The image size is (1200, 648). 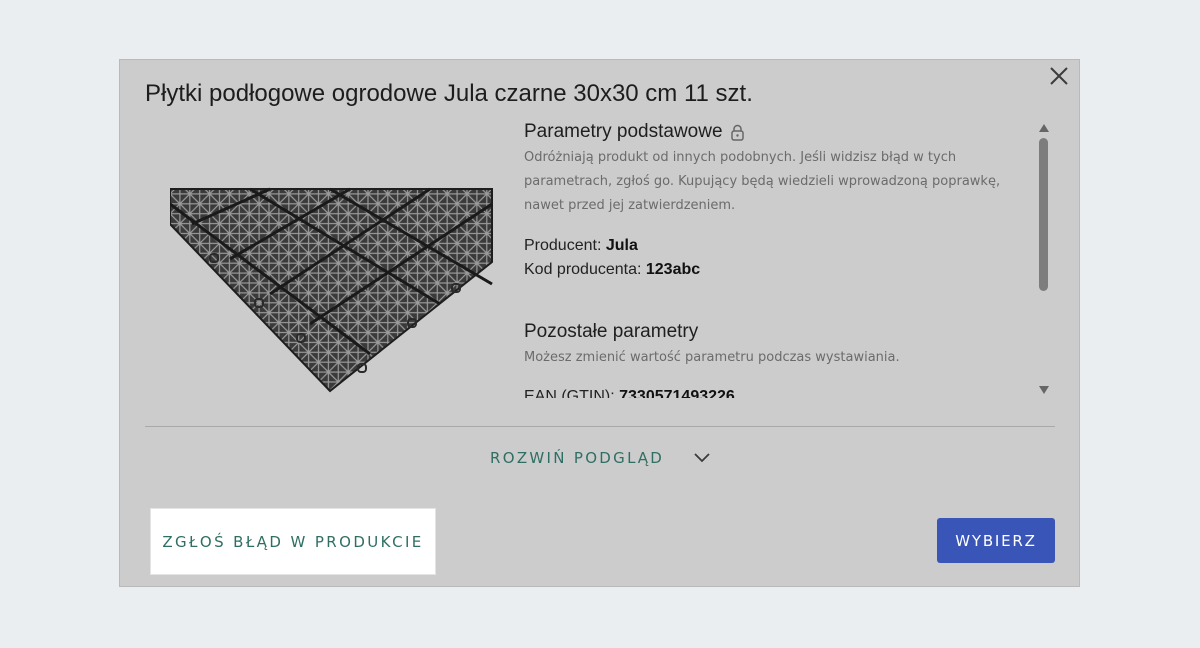 I want to click on expand-preview-label: ROZWIŃ PODGLĄD, so click(x=577, y=458).